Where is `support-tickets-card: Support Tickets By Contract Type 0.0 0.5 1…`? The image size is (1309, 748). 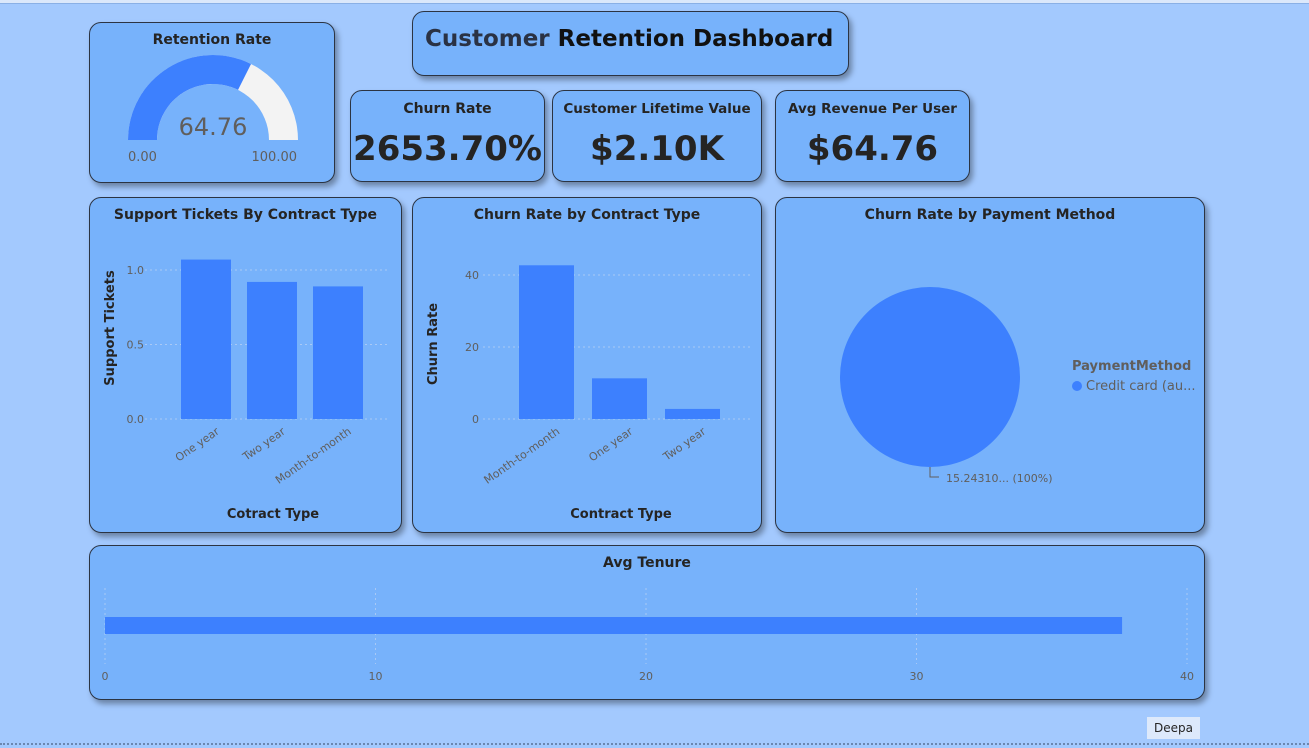 support-tickets-card: Support Tickets By Contract Type 0.0 0.5 1… is located at coordinates (245, 365).